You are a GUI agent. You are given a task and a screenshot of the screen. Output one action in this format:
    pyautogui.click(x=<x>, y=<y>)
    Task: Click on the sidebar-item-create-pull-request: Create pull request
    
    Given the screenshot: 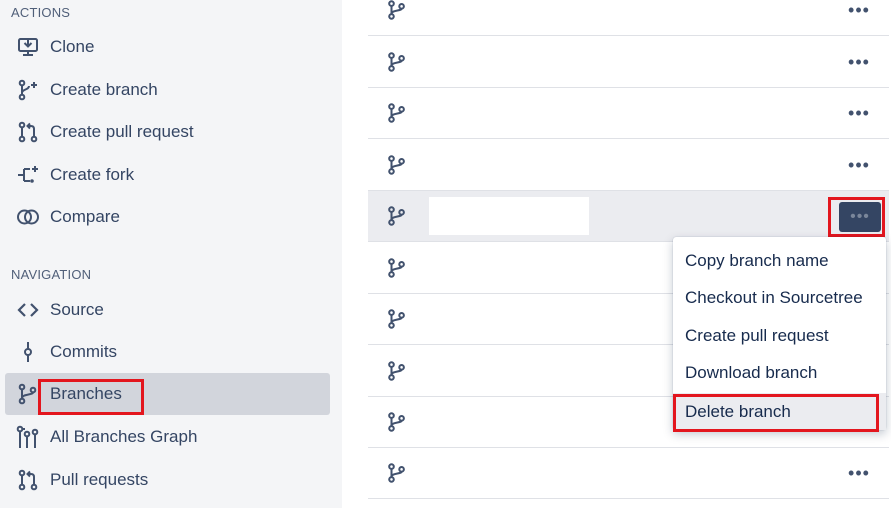 What is the action you would take?
    pyautogui.click(x=167, y=132)
    